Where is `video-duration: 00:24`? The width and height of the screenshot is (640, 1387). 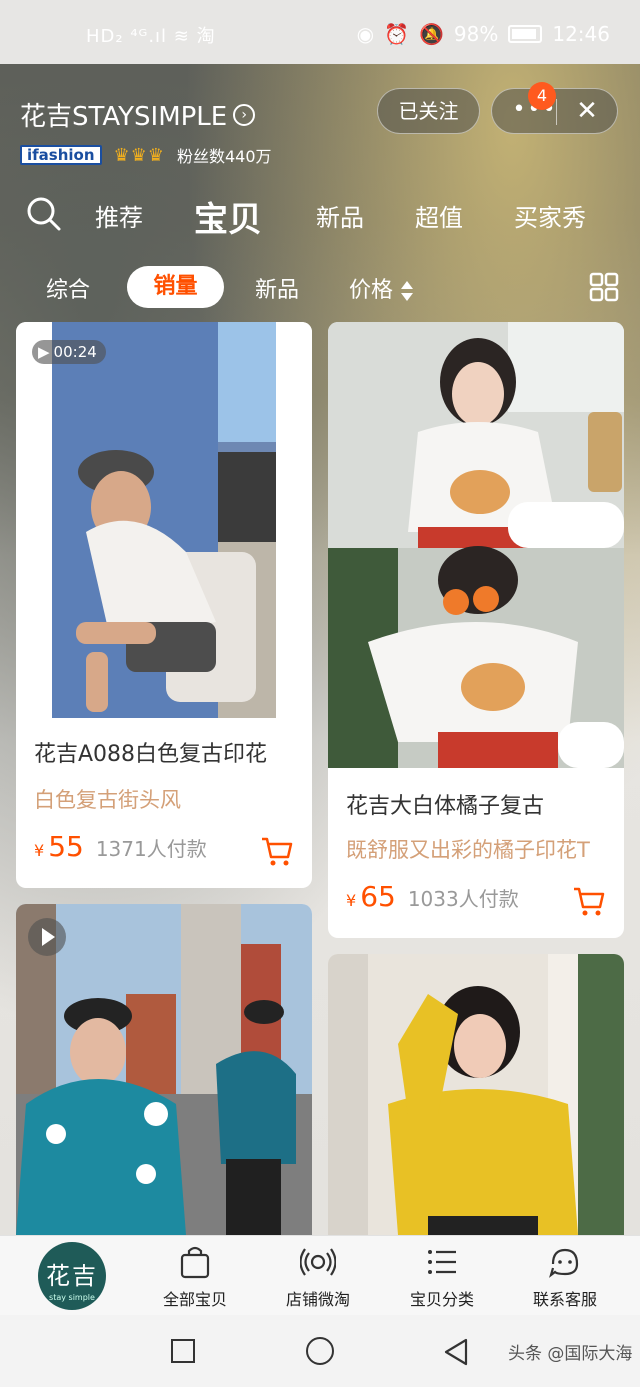
video-duration: 00:24 is located at coordinates (75, 352).